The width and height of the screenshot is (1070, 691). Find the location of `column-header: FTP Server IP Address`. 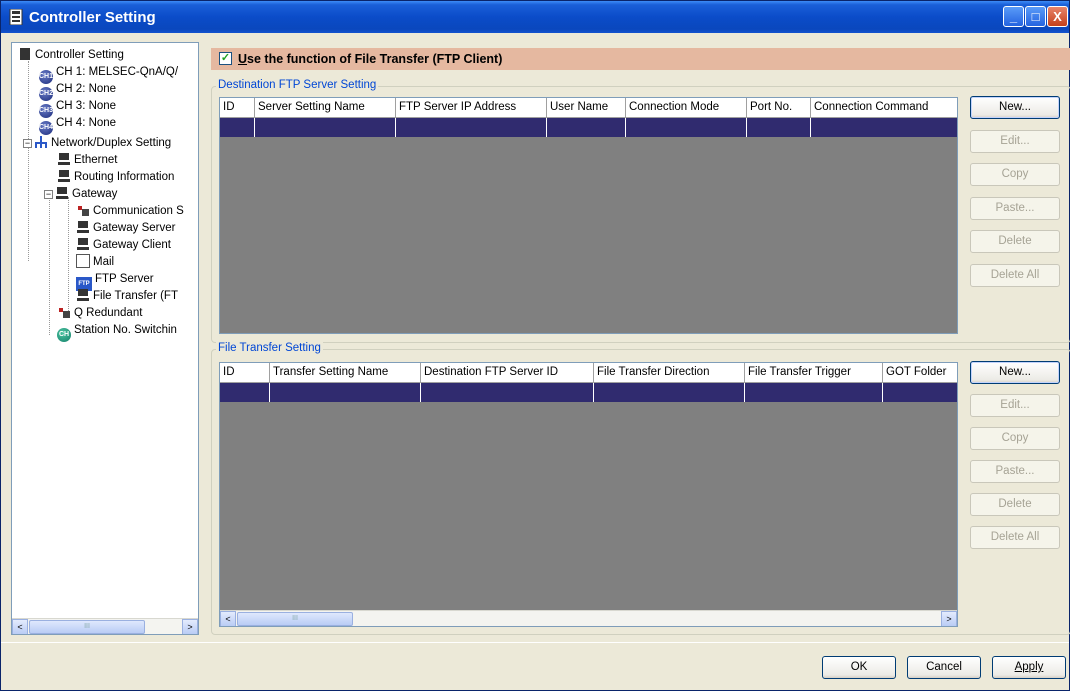

column-header: FTP Server IP Address is located at coordinates (471, 108).